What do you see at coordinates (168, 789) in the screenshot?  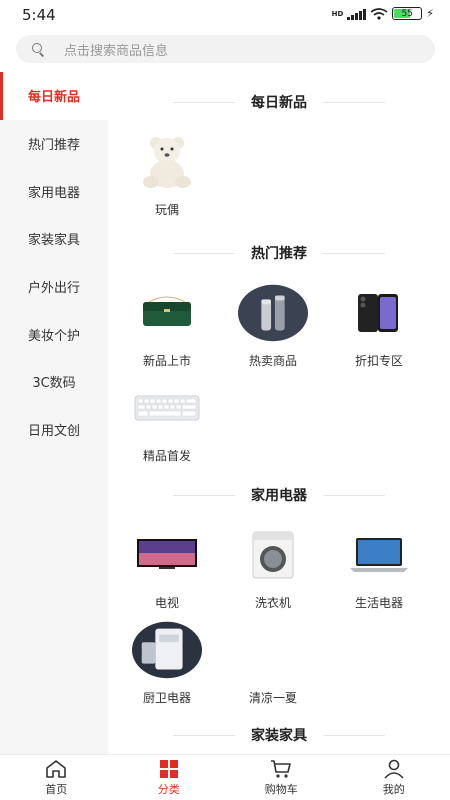 I see `nav-label: 分类` at bounding box center [168, 789].